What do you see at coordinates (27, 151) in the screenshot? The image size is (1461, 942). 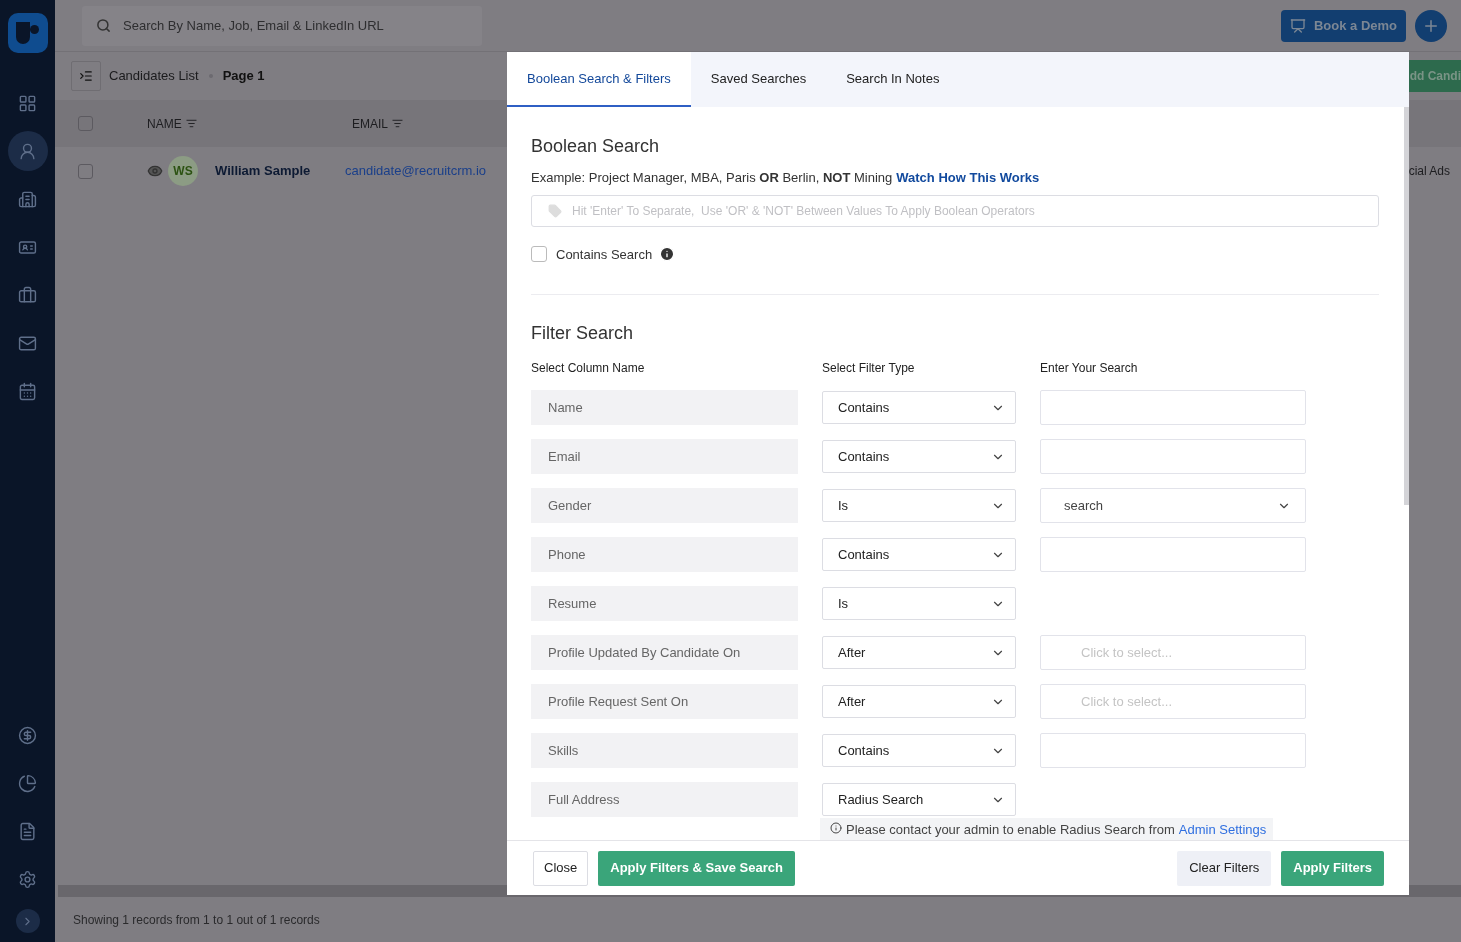 I see `sidebar-item` at bounding box center [27, 151].